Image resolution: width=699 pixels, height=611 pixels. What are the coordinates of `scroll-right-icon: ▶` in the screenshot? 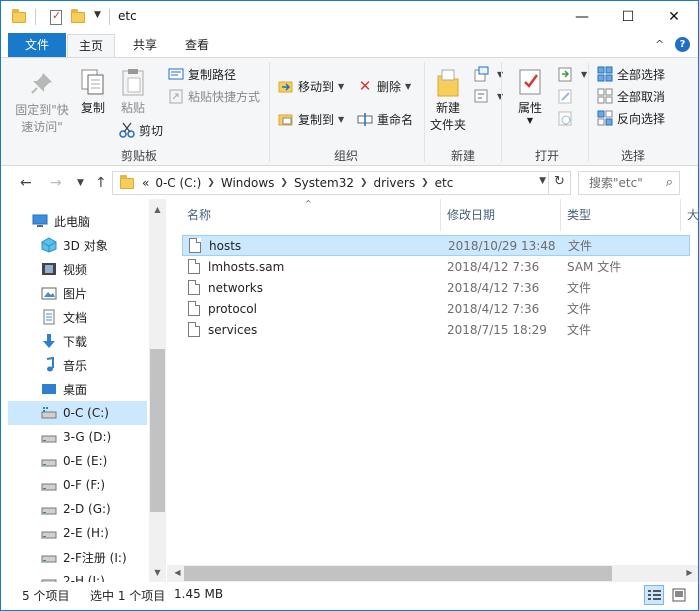 It's located at (689, 572).